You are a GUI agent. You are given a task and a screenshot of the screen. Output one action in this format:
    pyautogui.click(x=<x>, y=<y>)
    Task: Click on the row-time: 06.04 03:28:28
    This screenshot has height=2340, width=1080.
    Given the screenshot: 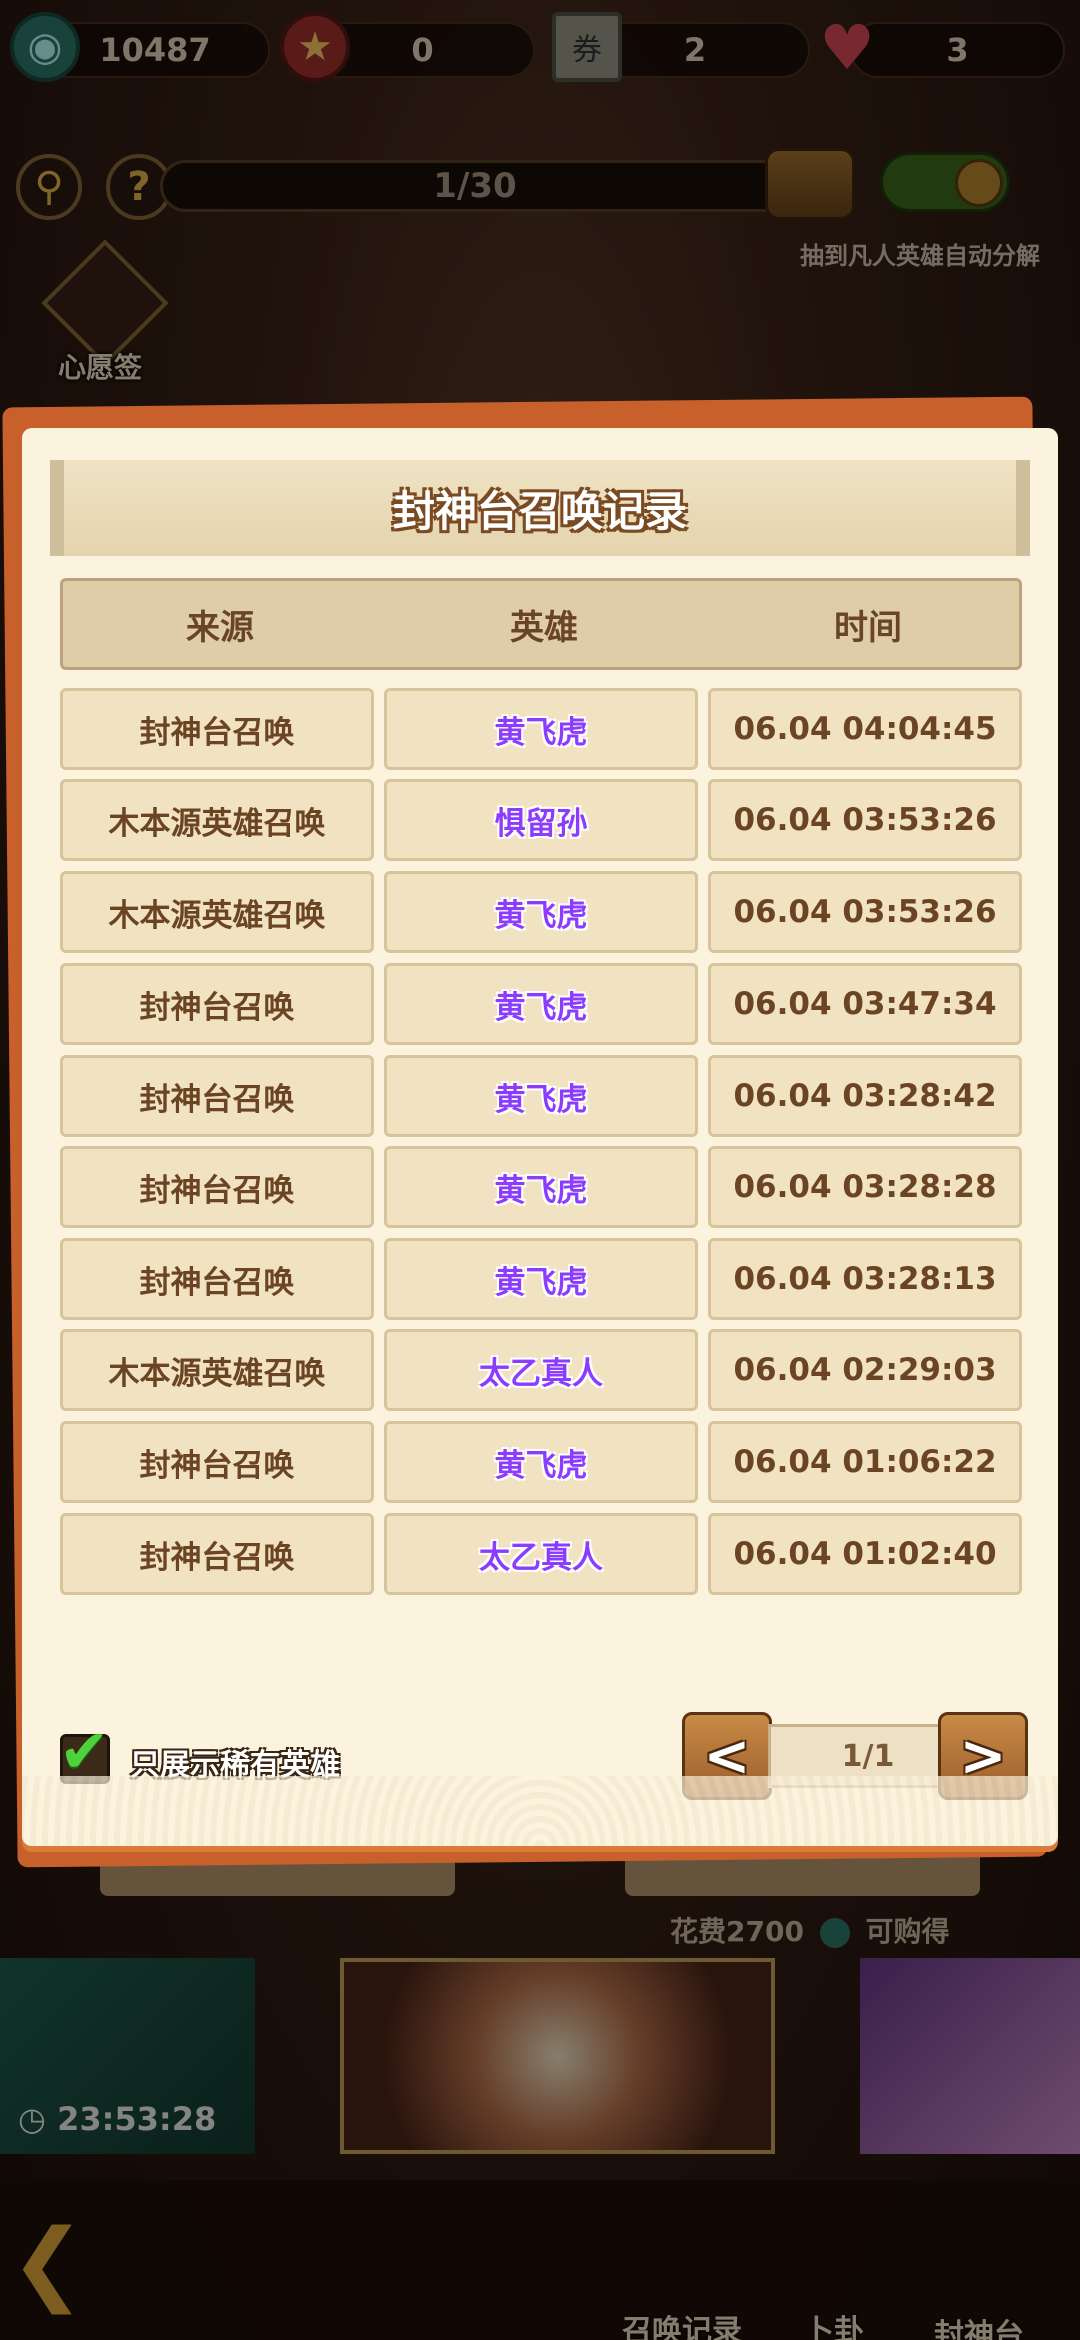 What is the action you would take?
    pyautogui.click(x=865, y=1187)
    